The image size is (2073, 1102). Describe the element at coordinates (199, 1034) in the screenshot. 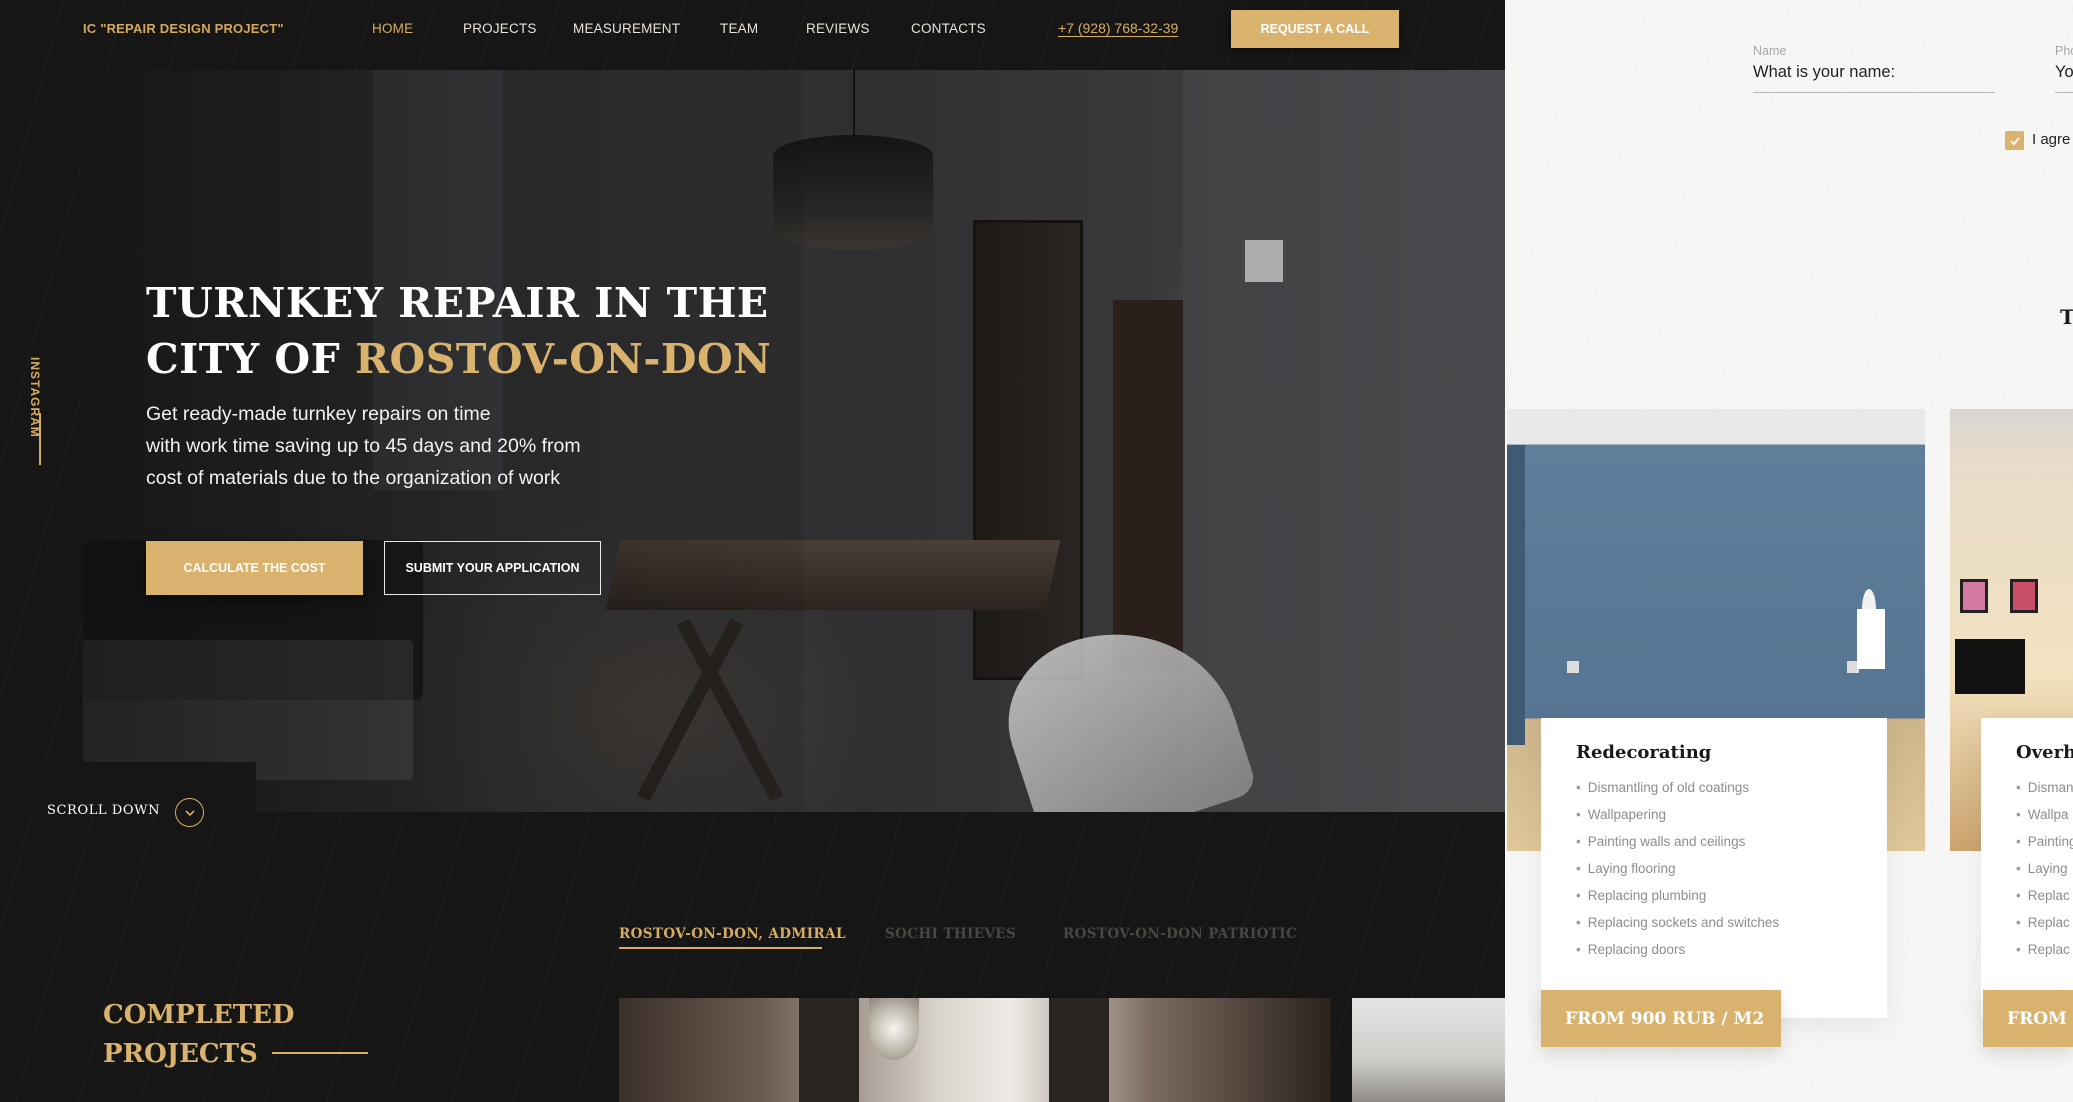

I see `completed-projects-heading: COMPLETED PROJECTS` at that location.